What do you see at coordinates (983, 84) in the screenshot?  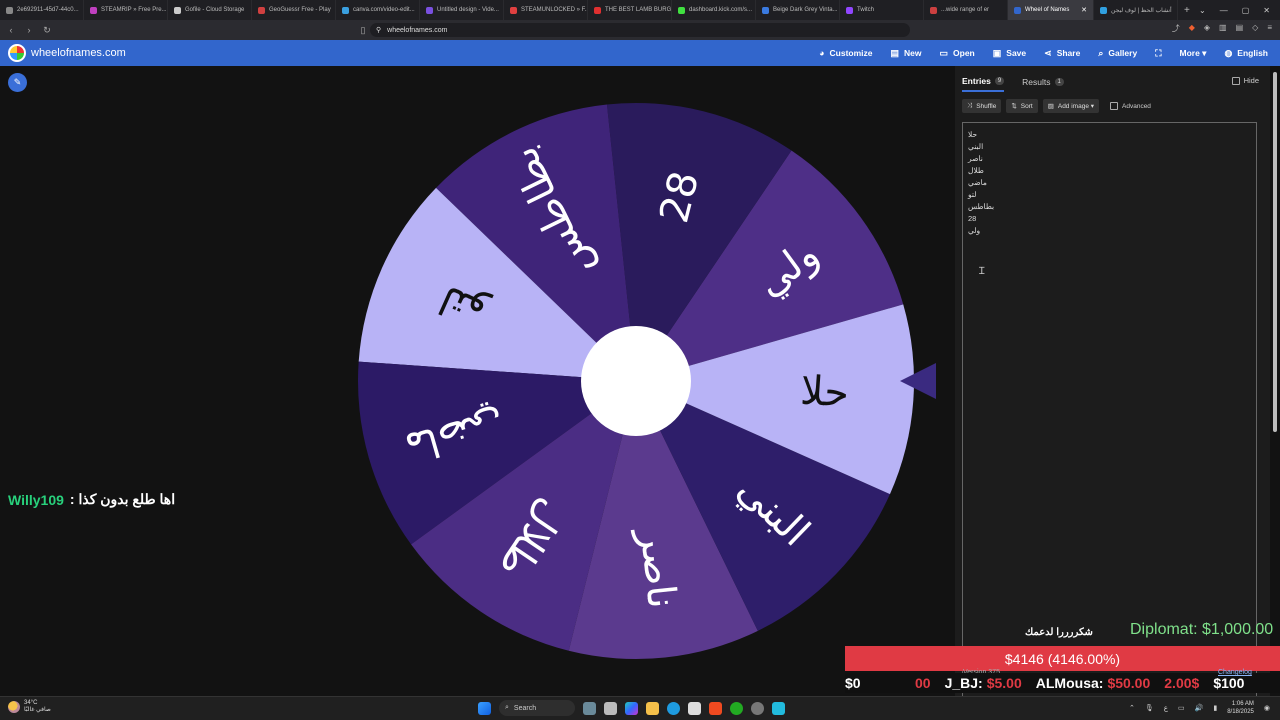 I see `tab-entries: Entries 9` at bounding box center [983, 84].